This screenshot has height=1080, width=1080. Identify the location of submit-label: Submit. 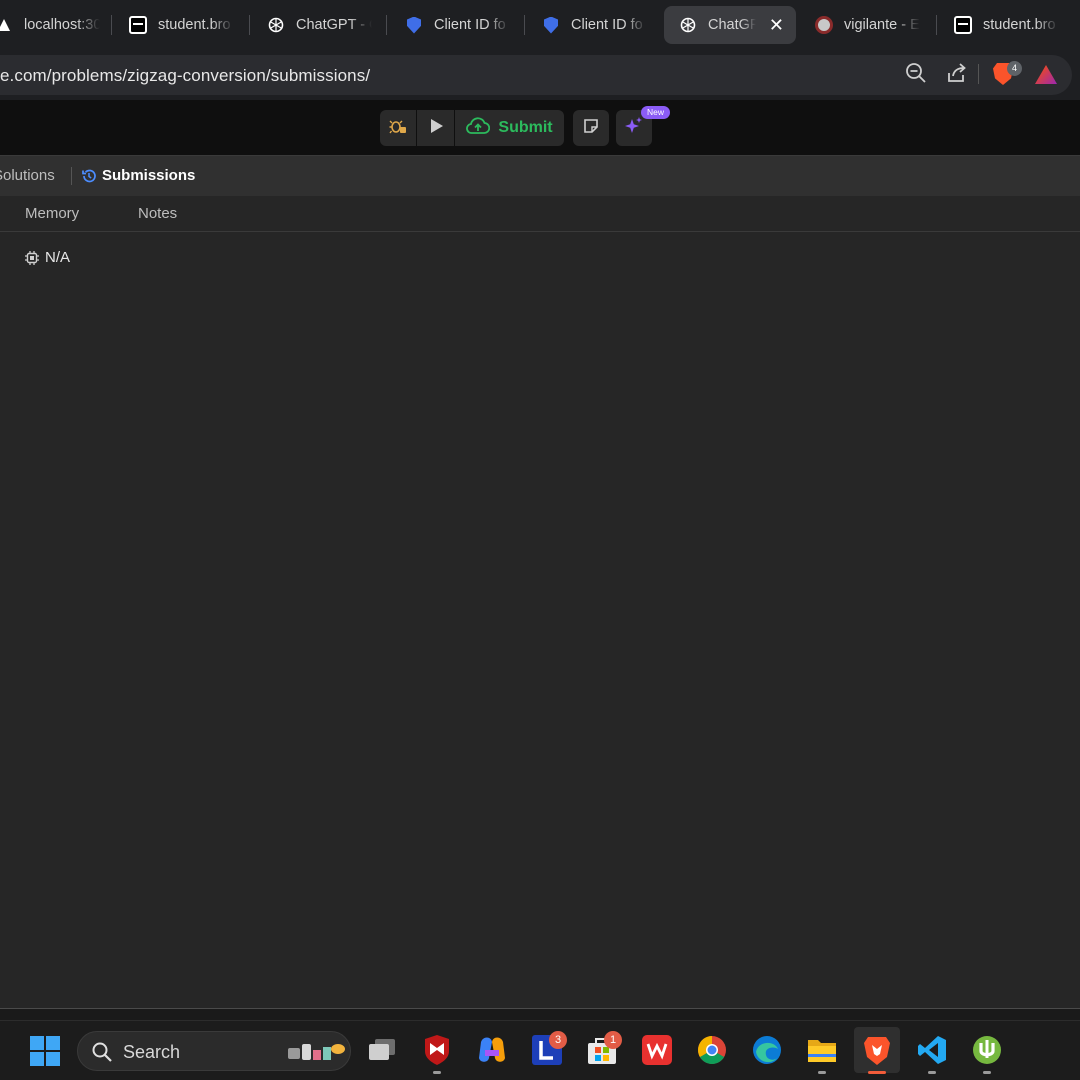
(525, 127).